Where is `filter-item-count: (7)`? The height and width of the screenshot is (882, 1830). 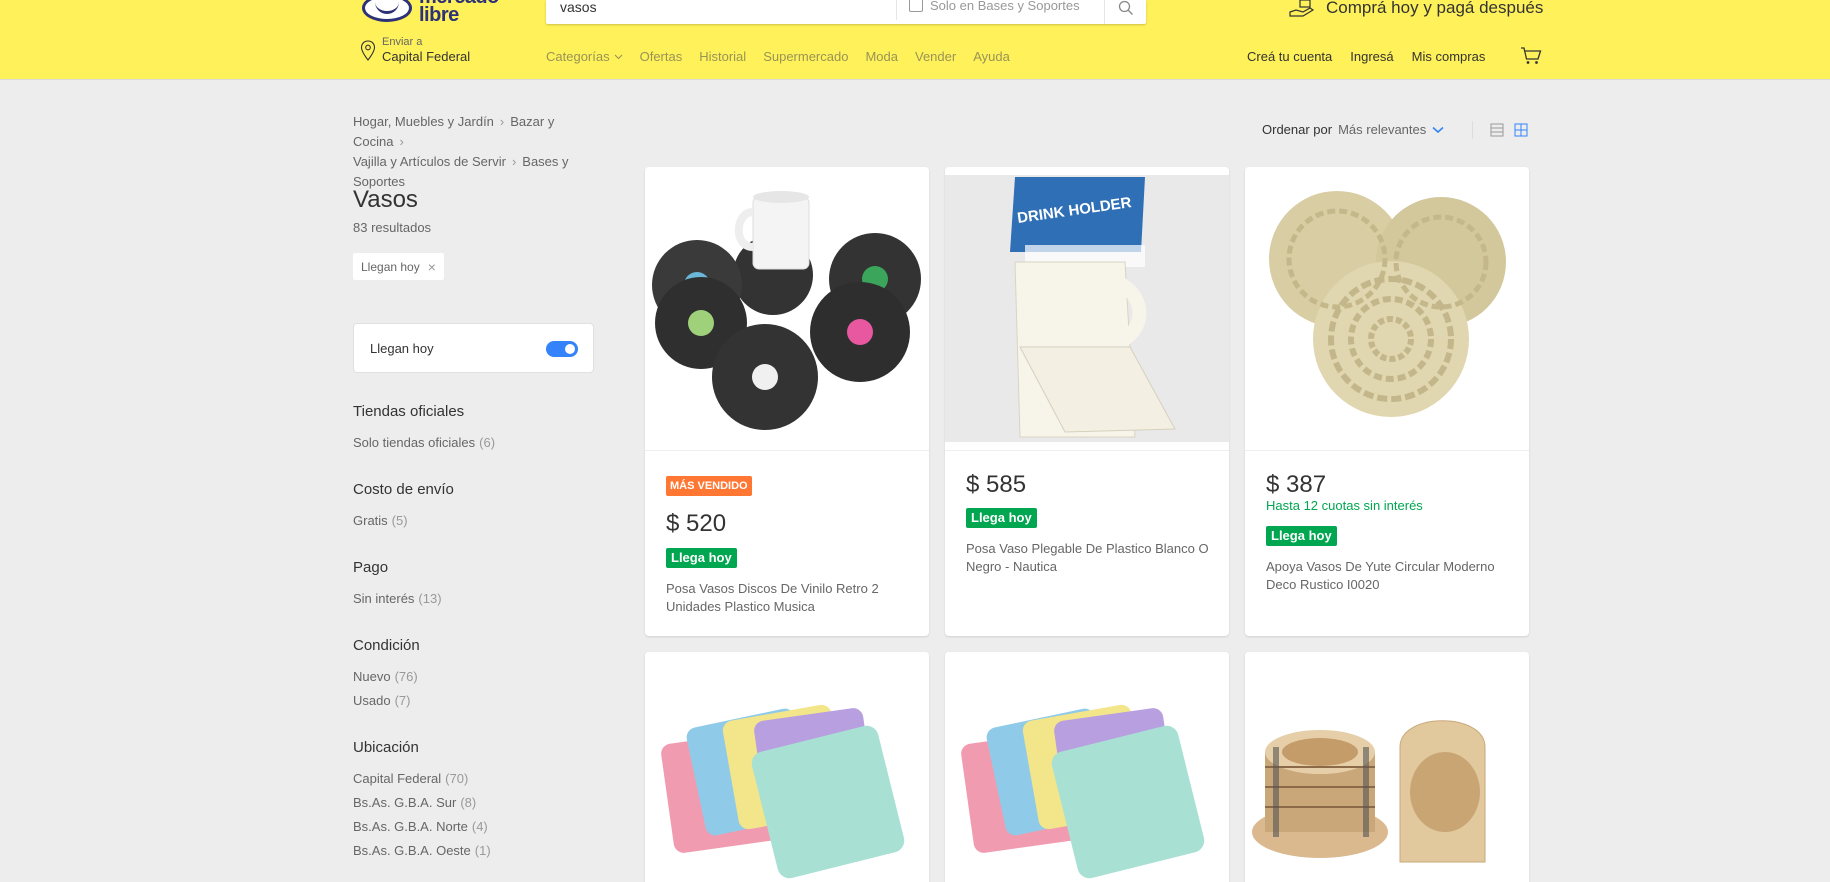 filter-item-count: (7) is located at coordinates (402, 700).